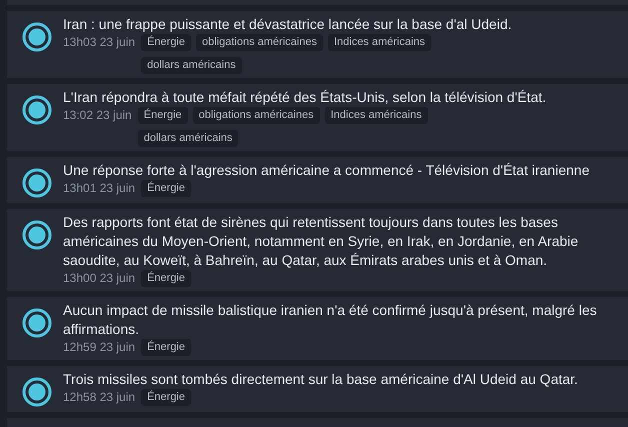 The width and height of the screenshot is (628, 427). I want to click on news-headline: L'Iran répondra à toute méfait répété des États-Unis, selon la télévision d'État., so click(340, 97).